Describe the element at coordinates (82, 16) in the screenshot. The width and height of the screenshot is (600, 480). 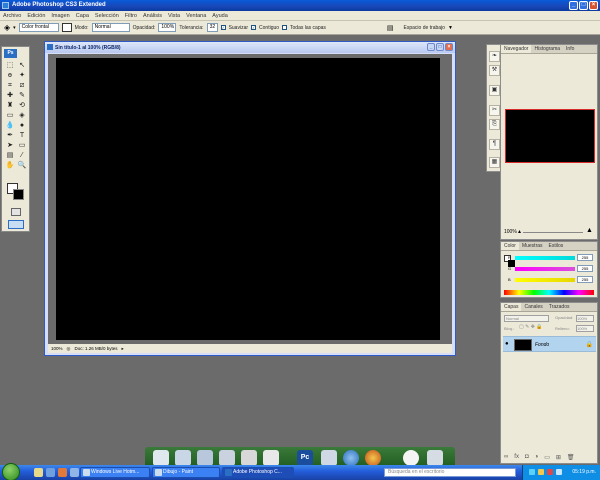
I see `menu-capa: Capa` at that location.